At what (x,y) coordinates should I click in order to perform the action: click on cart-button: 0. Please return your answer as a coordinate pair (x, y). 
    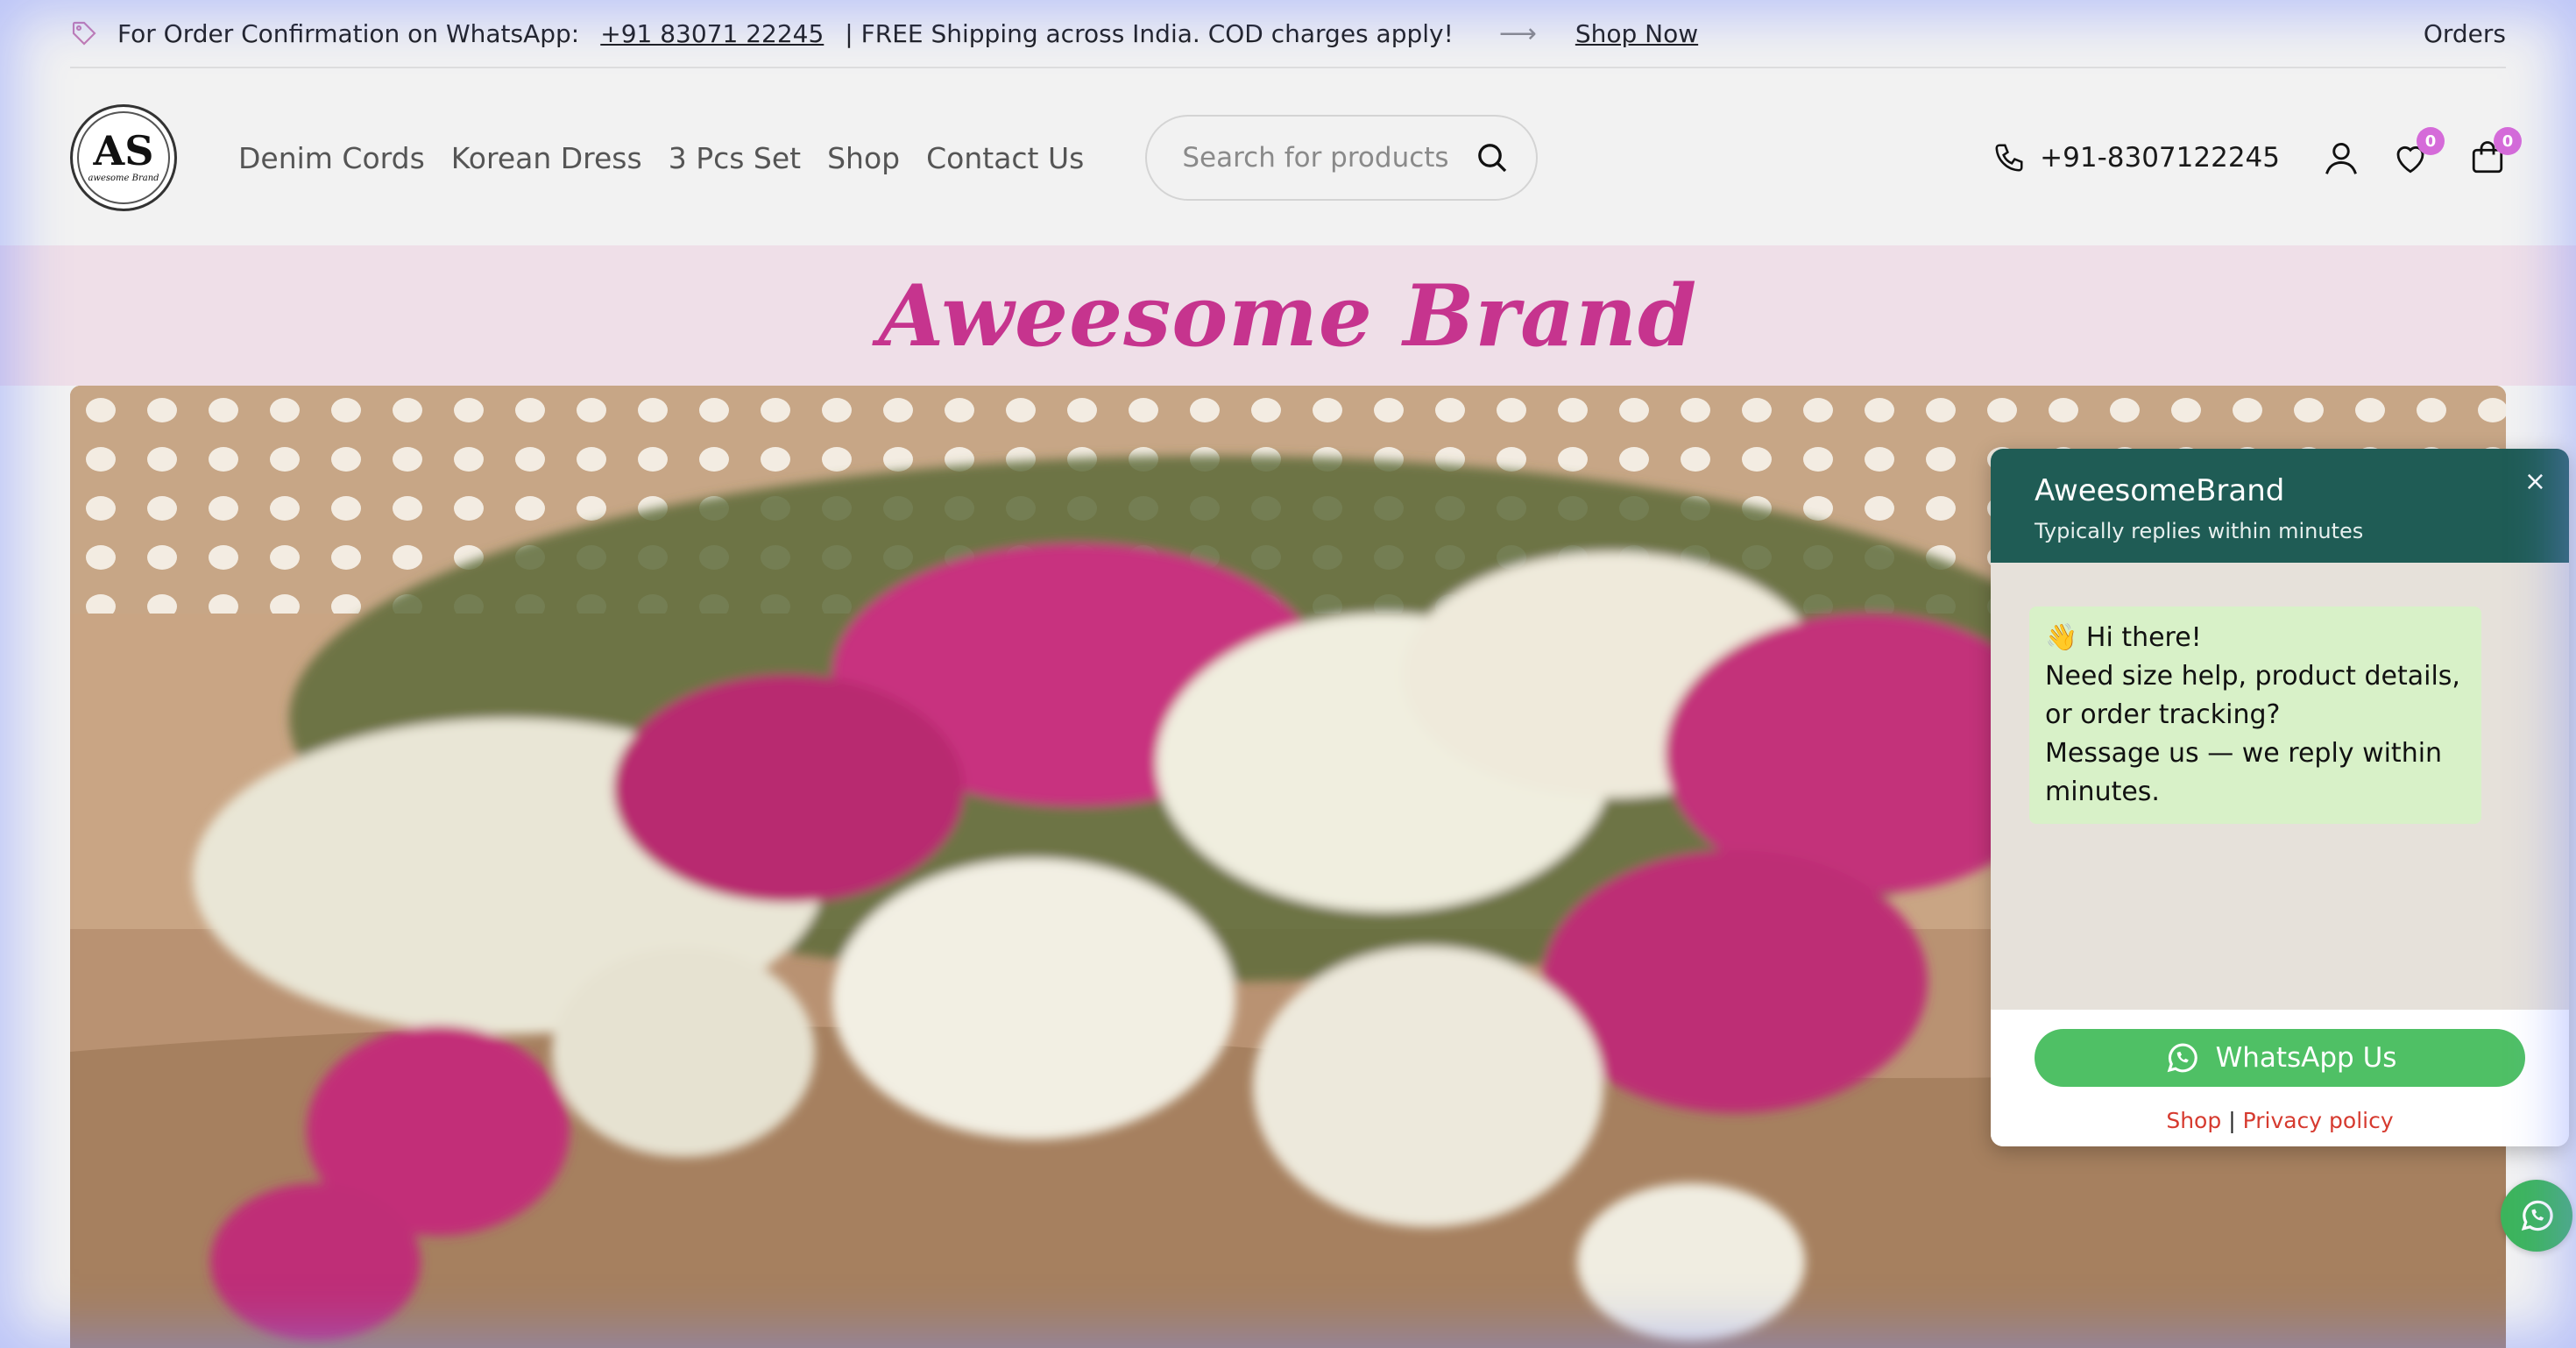
    Looking at the image, I should click on (2495, 151).